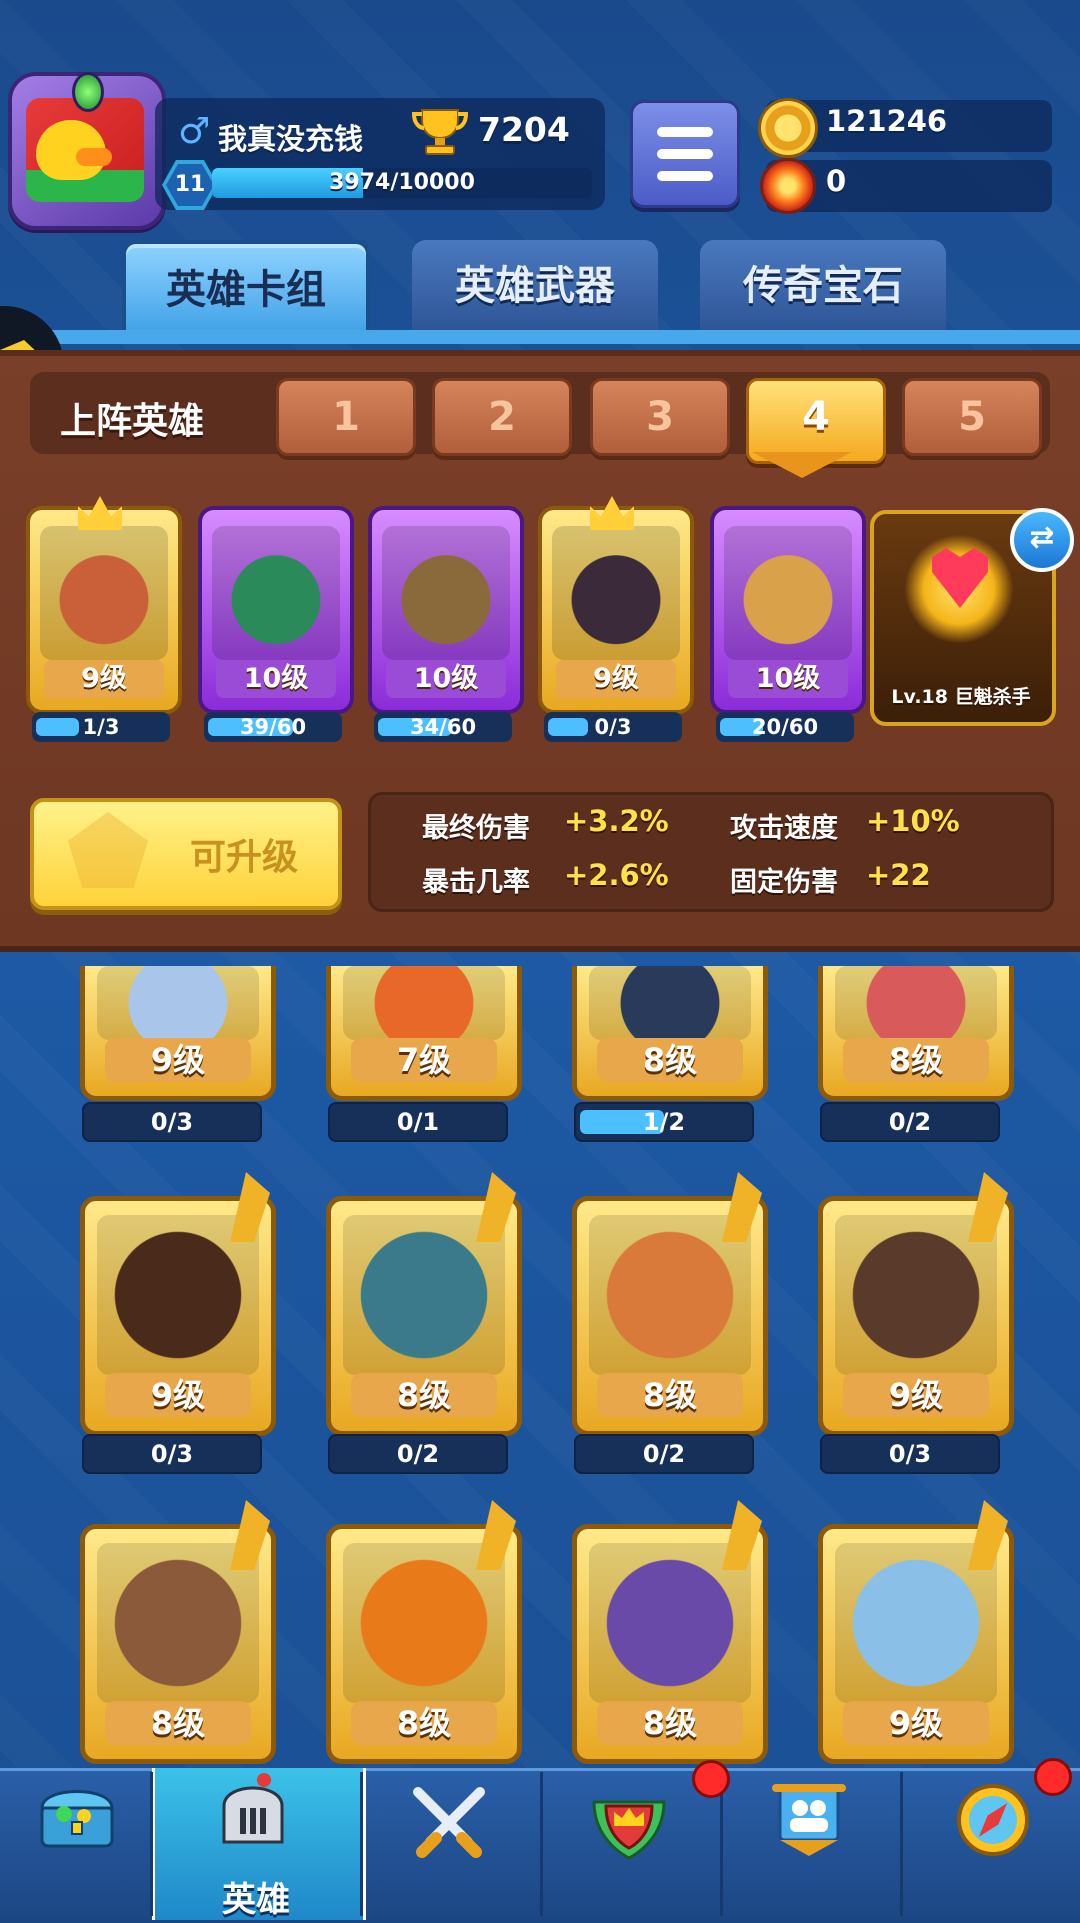 This screenshot has width=1080, height=1923. Describe the element at coordinates (244, 857) in the screenshot. I see `upgrade-button-label: 可升级` at that location.